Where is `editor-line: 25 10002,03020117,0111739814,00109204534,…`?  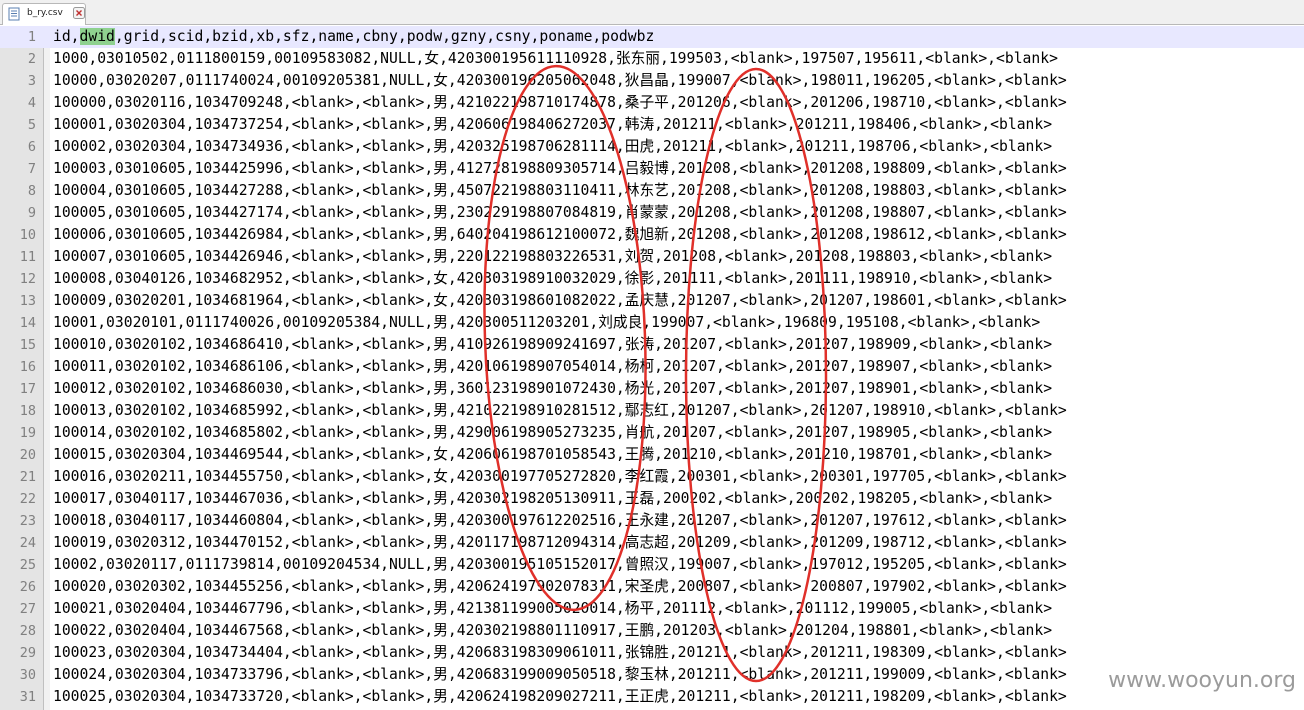
editor-line: 25 10002,03020117,0111739814,00109204534,… is located at coordinates (652, 565).